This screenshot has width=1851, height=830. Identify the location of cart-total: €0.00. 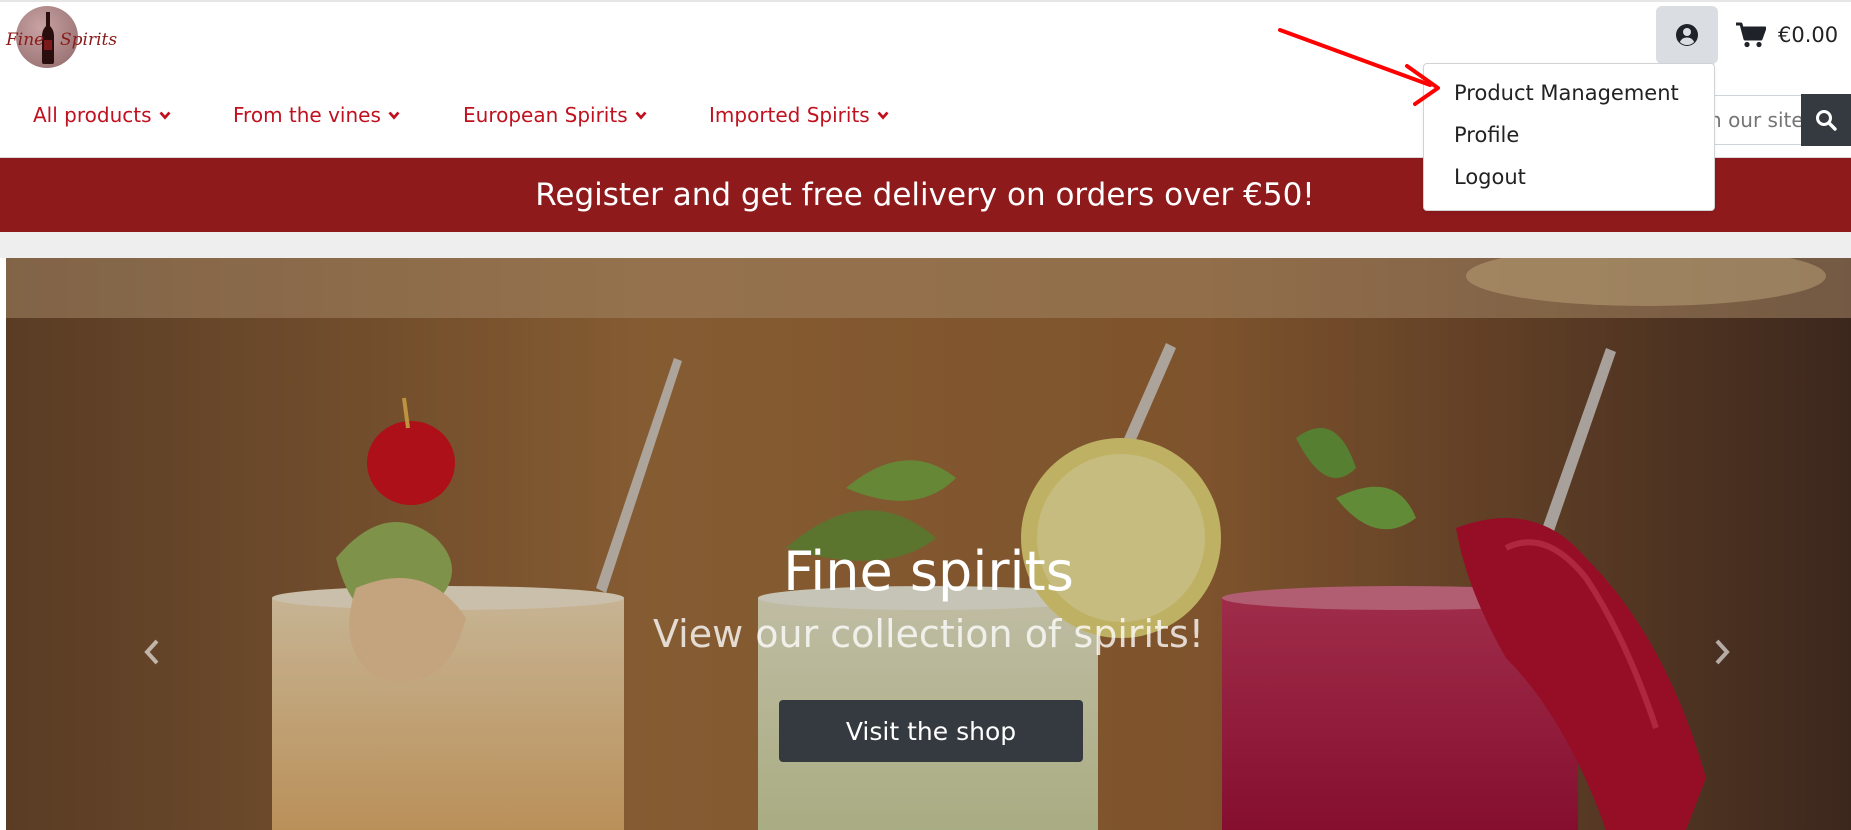
(1808, 35).